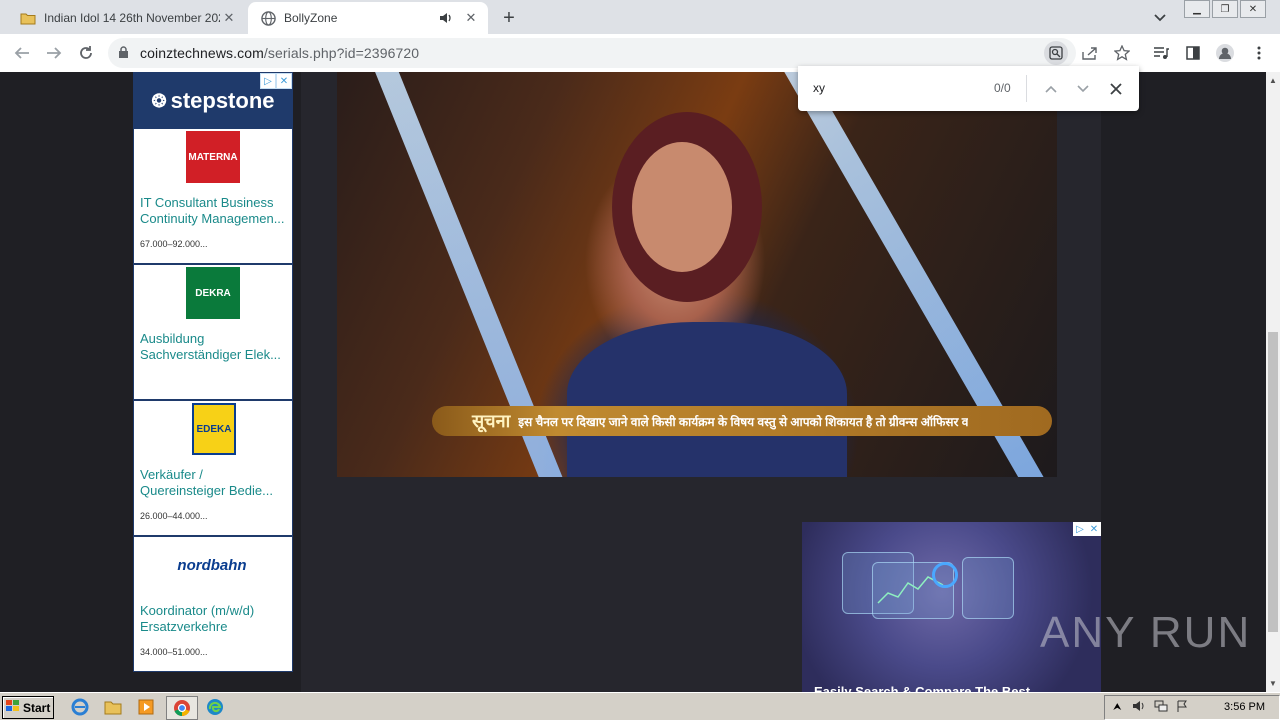 The height and width of the screenshot is (720, 1280). I want to click on url-path: /serials.php?id=2396720, so click(341, 53).